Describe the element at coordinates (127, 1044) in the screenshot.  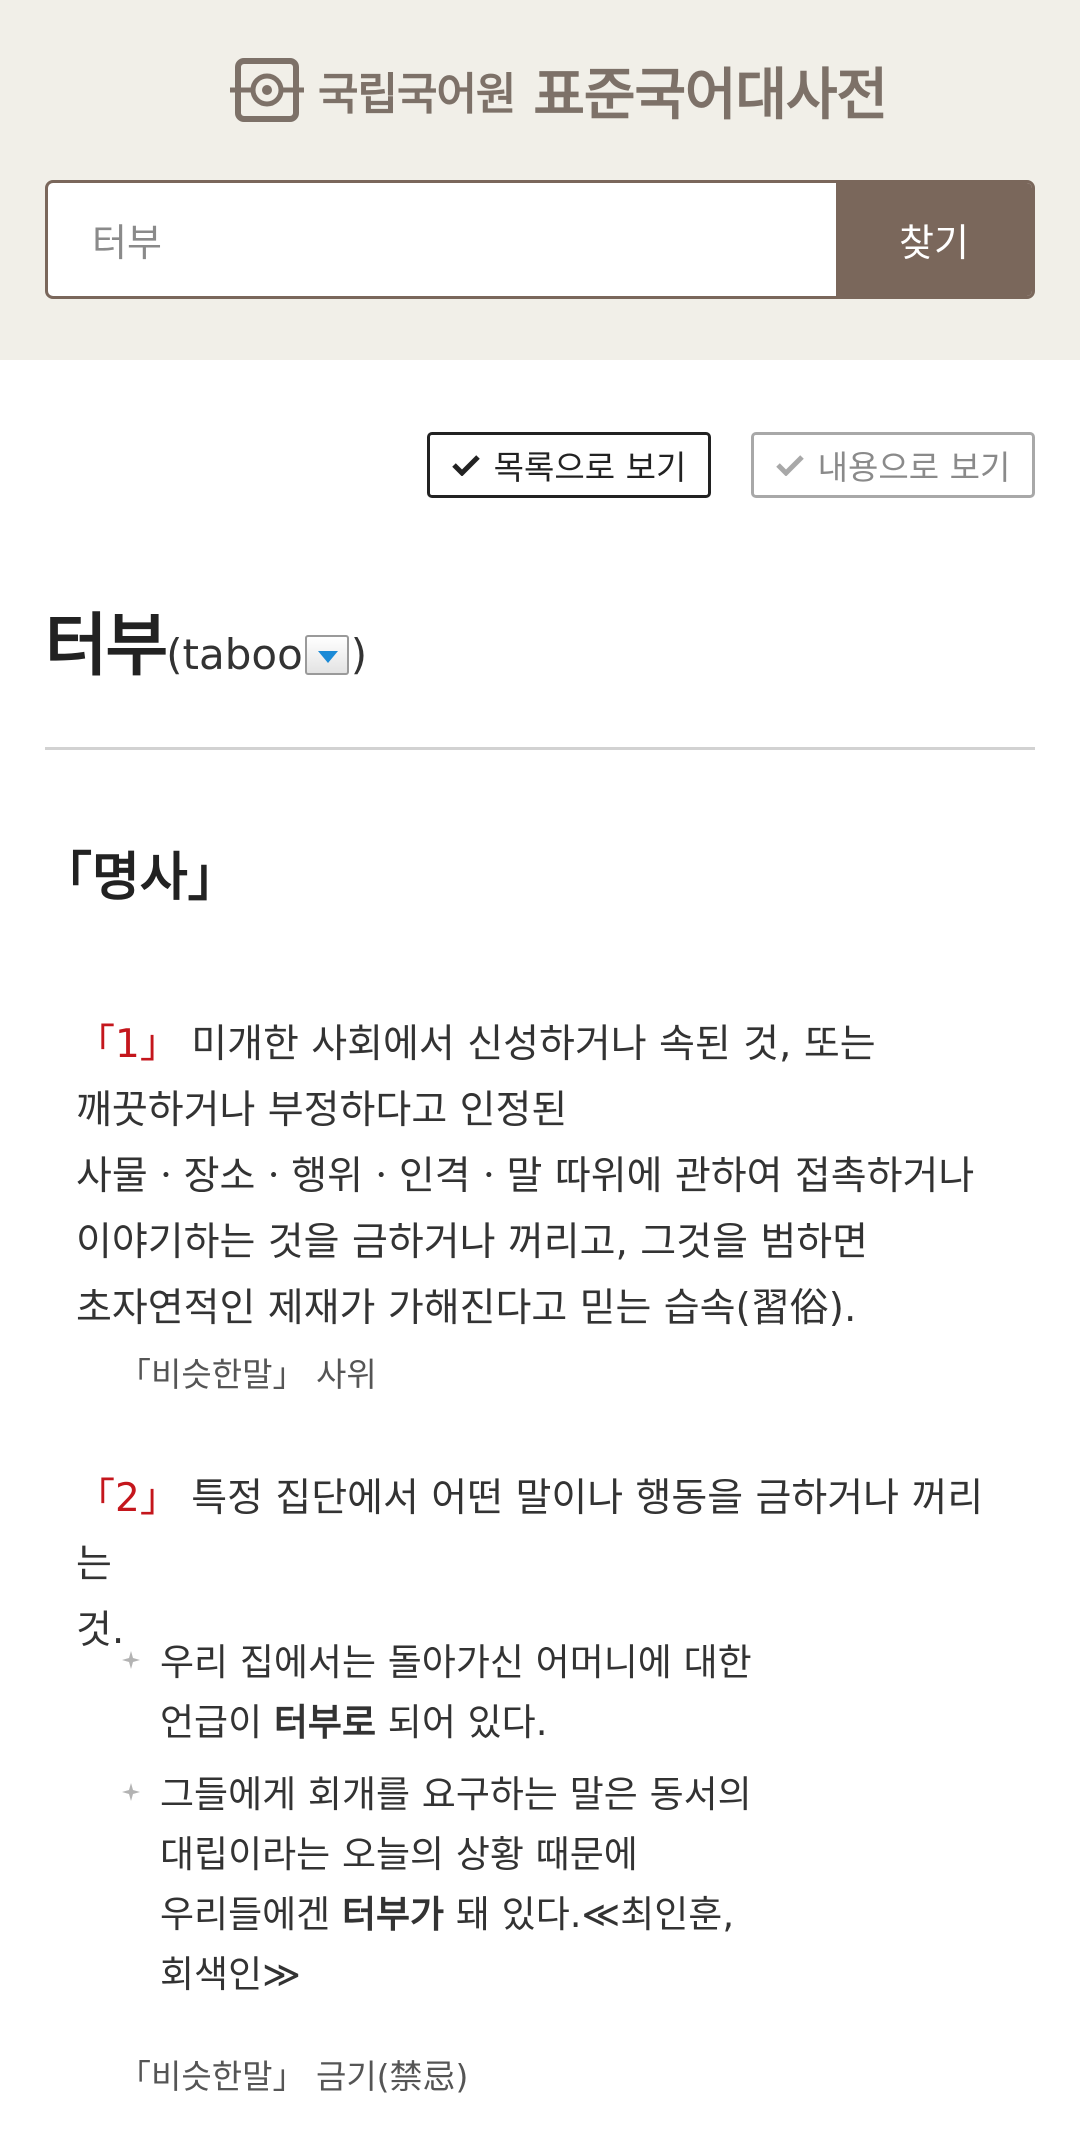
I see `sense-number: 「1」` at that location.